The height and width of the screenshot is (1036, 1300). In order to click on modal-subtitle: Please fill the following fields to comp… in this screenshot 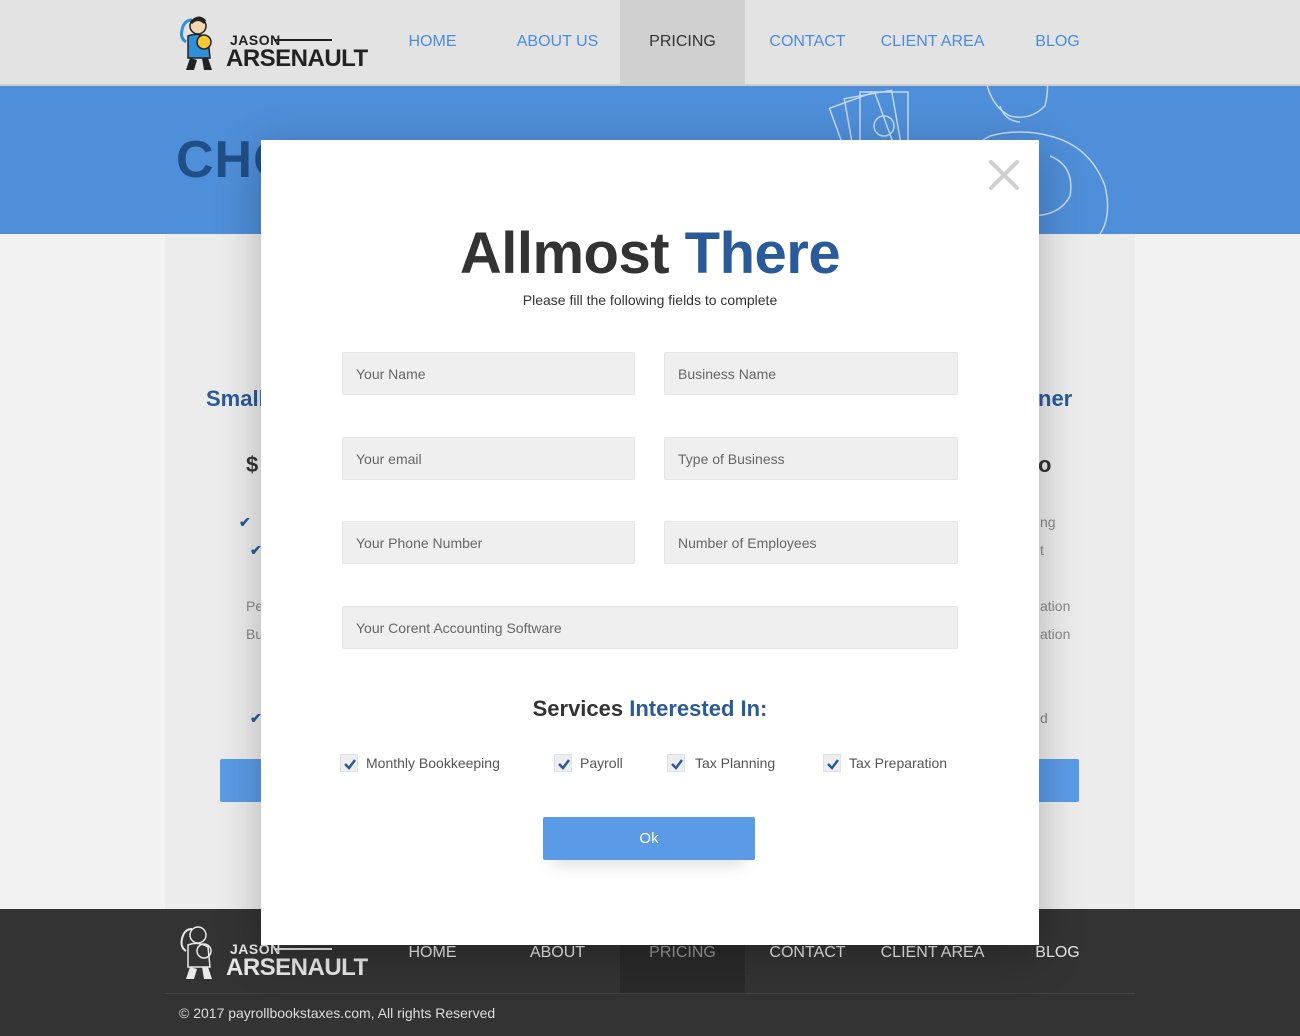, I will do `click(650, 300)`.